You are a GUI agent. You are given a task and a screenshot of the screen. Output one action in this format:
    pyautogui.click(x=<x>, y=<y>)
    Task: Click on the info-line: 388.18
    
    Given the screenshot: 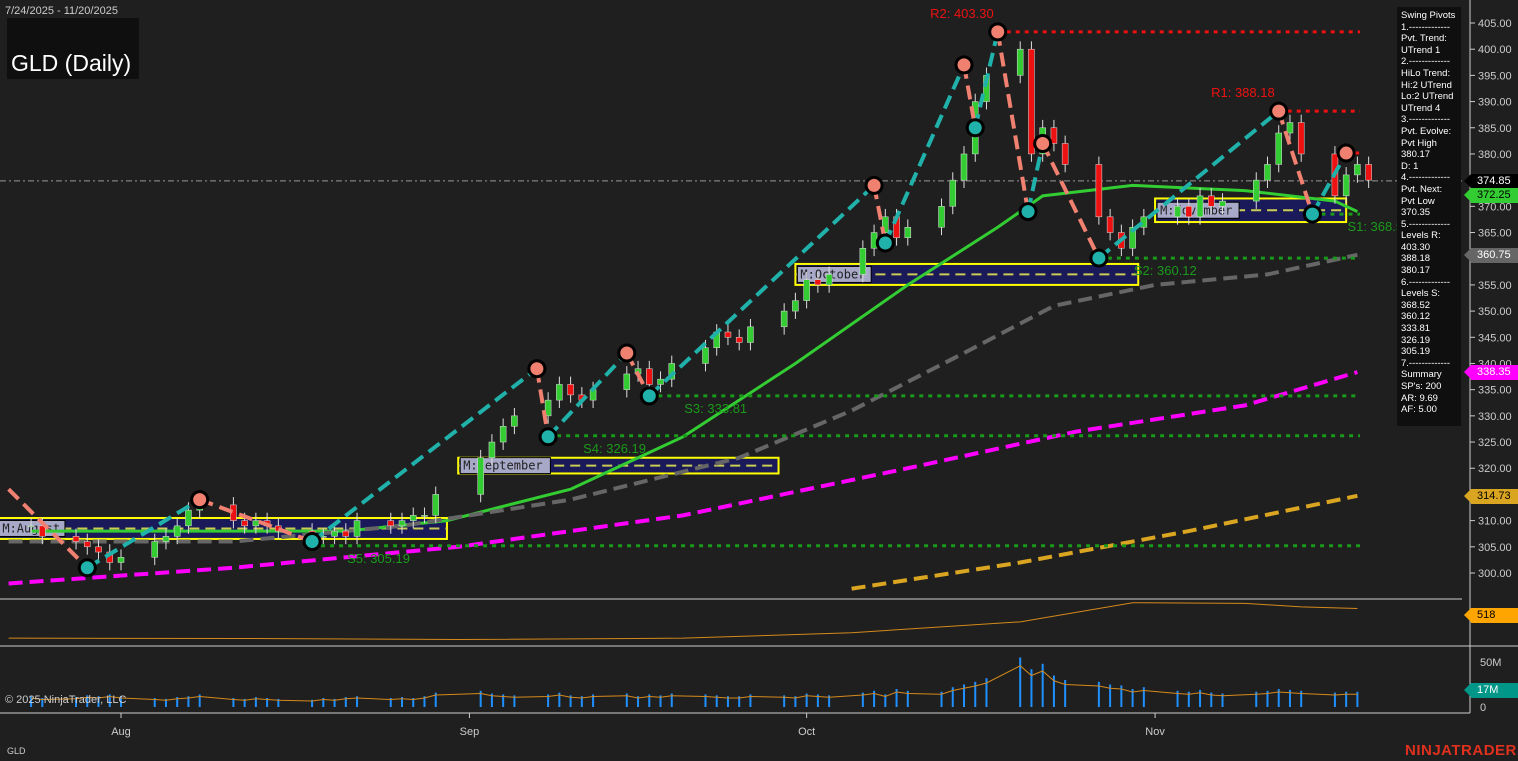 What is the action you would take?
    pyautogui.click(x=1416, y=259)
    